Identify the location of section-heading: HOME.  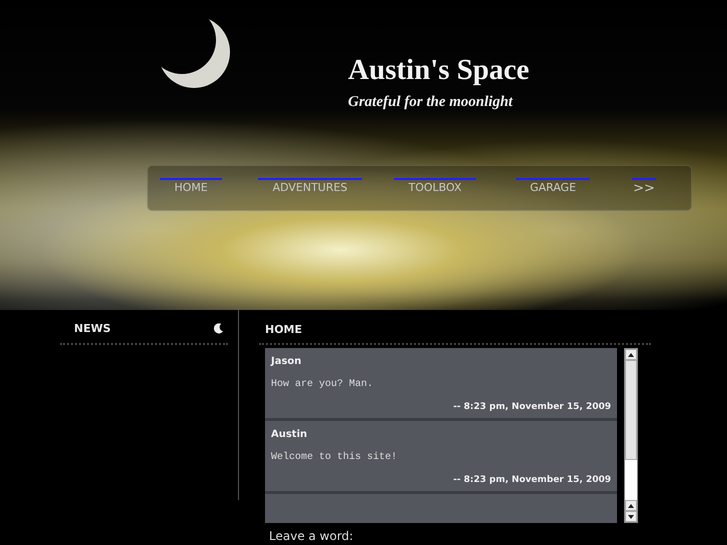
(283, 329).